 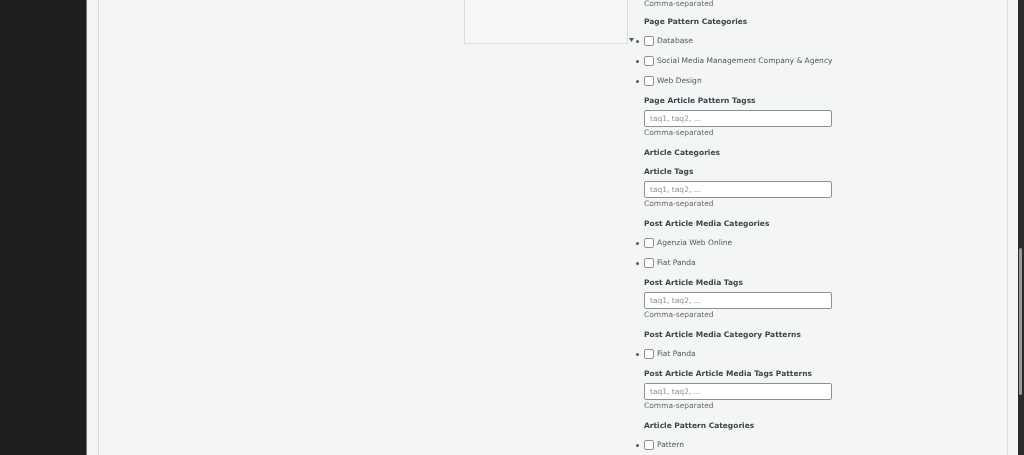 What do you see at coordinates (631, 40) in the screenshot?
I see `caret-down-icon` at bounding box center [631, 40].